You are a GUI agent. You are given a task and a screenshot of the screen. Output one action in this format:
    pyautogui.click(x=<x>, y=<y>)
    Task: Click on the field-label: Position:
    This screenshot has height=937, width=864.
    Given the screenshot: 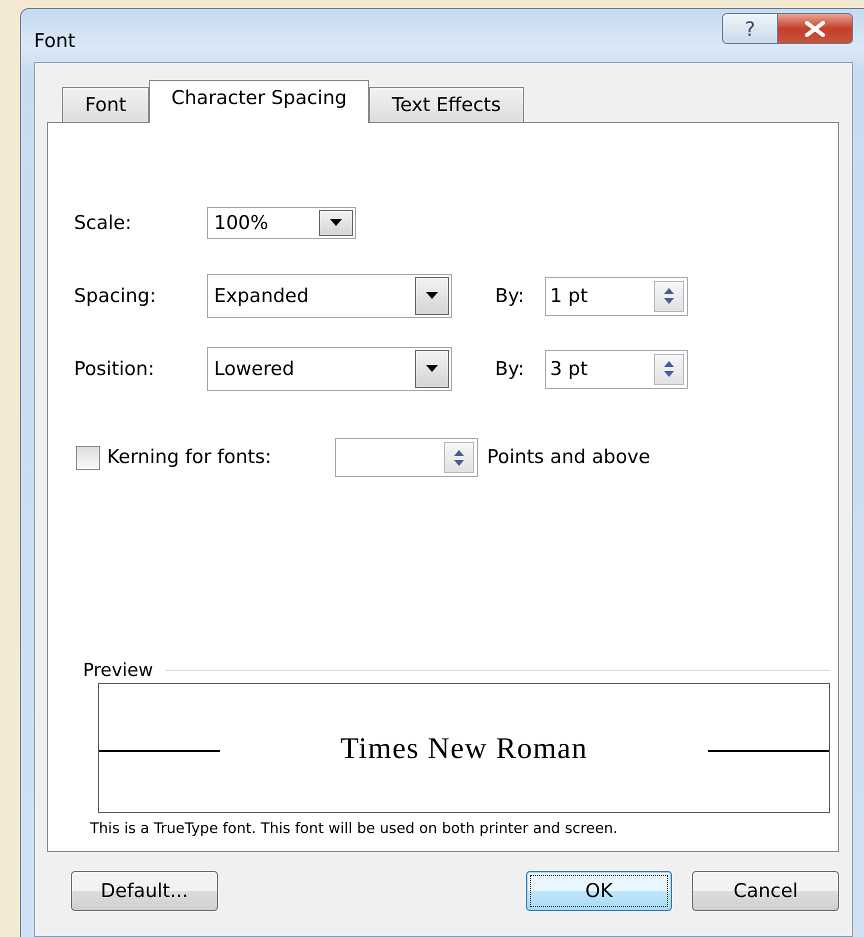 What is the action you would take?
    pyautogui.click(x=115, y=369)
    